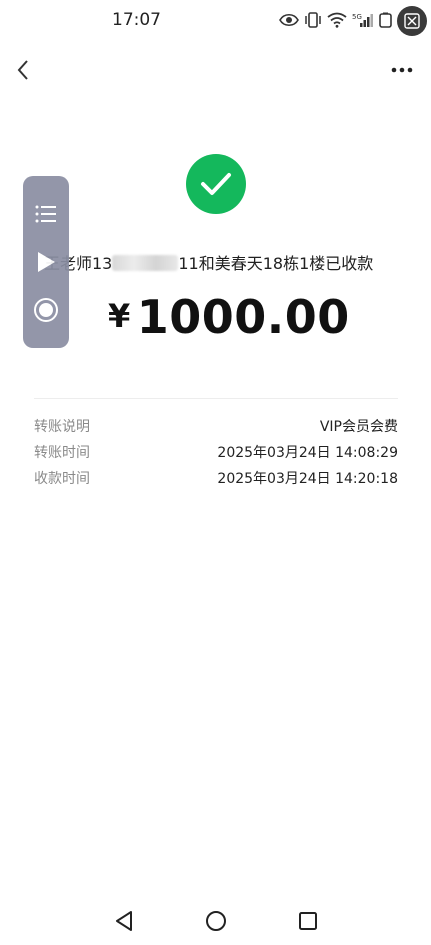 Image resolution: width=431 pixels, height=945 pixels. I want to click on redacted-phone, so click(145, 263).